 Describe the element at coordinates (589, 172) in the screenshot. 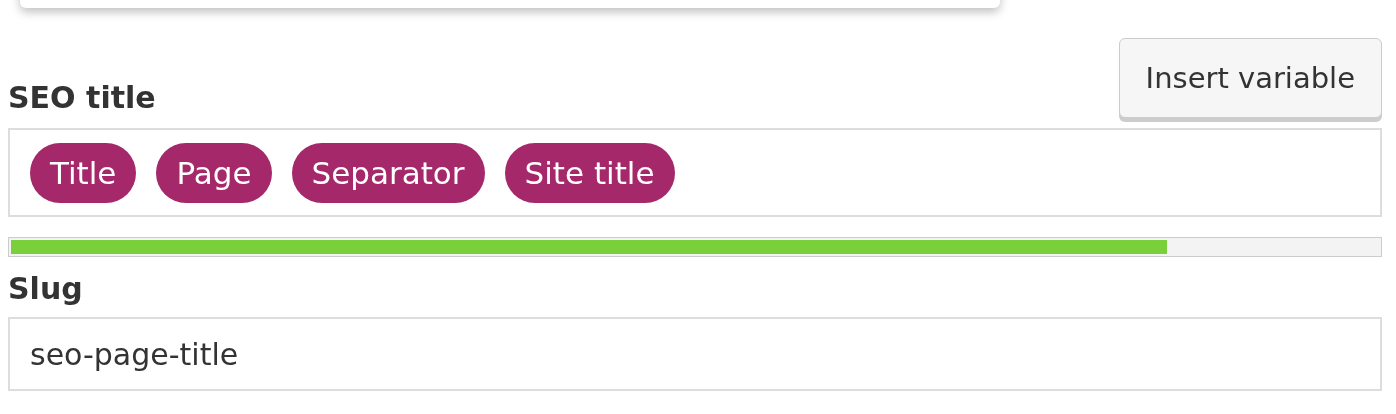

I see `variable-tag: Site title` at that location.